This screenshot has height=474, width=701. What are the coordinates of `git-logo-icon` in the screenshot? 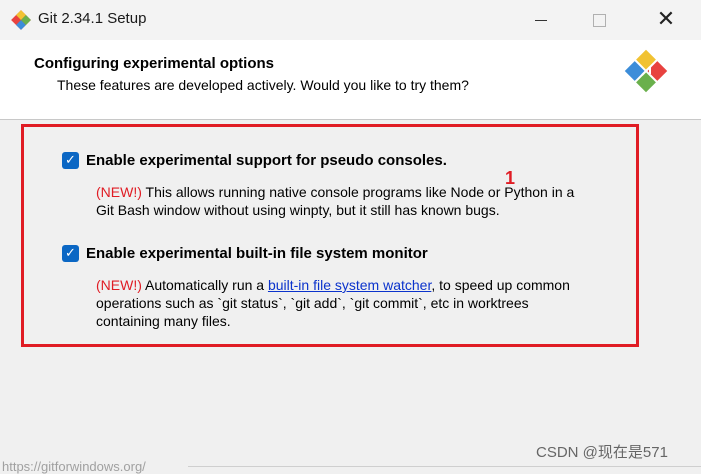 It's located at (646, 71).